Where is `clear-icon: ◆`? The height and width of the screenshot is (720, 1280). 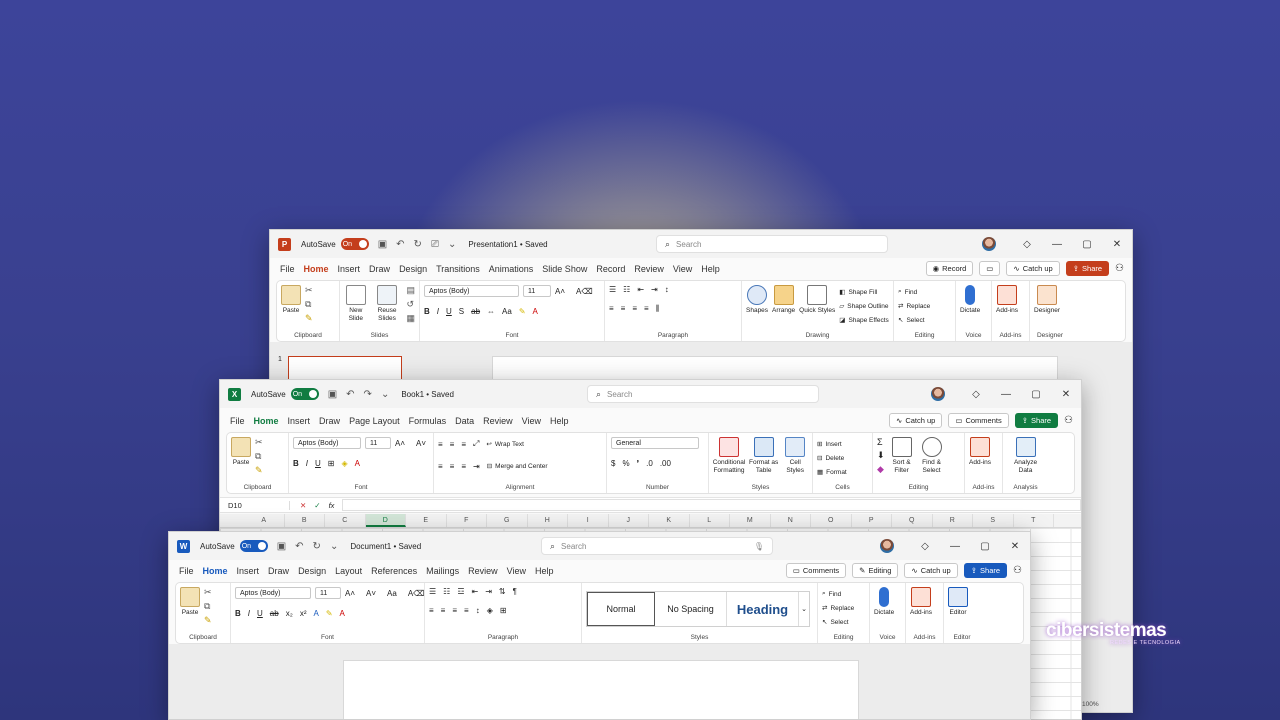
clear-icon: ◆ is located at coordinates (881, 469).